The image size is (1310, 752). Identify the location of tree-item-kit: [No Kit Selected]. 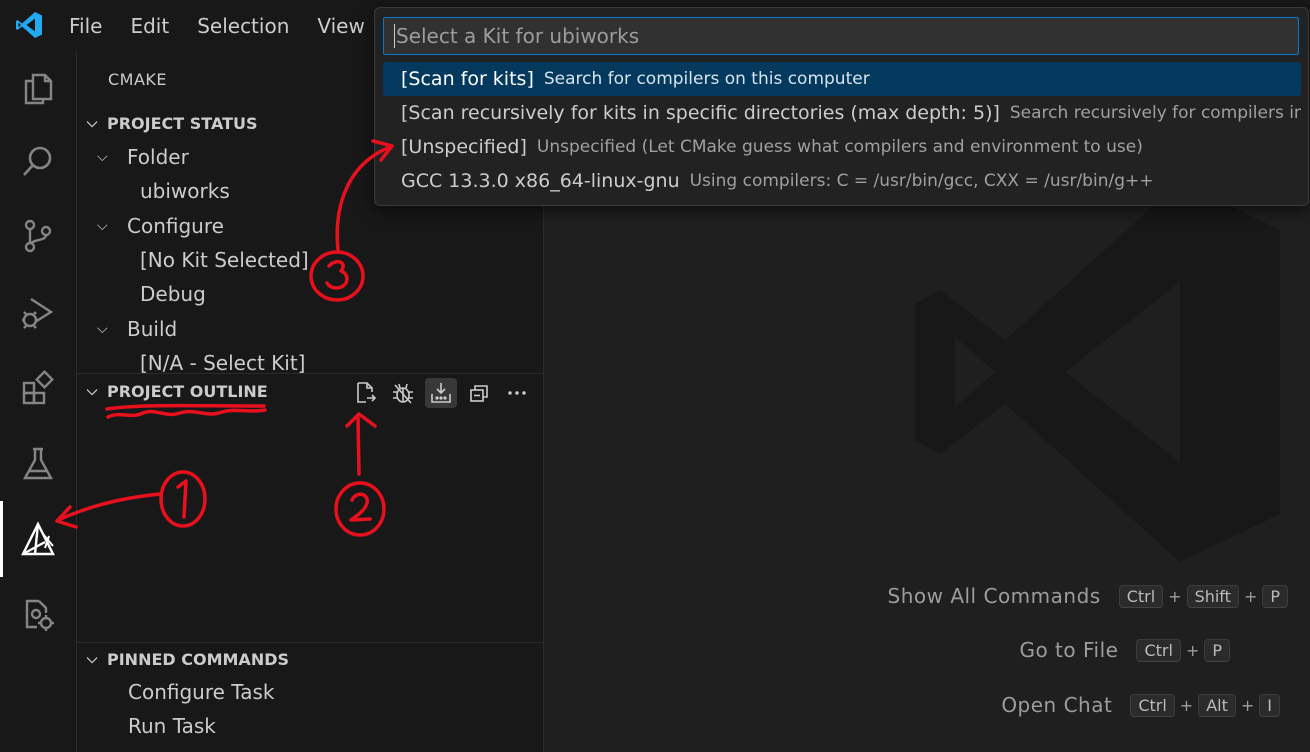
(224, 260).